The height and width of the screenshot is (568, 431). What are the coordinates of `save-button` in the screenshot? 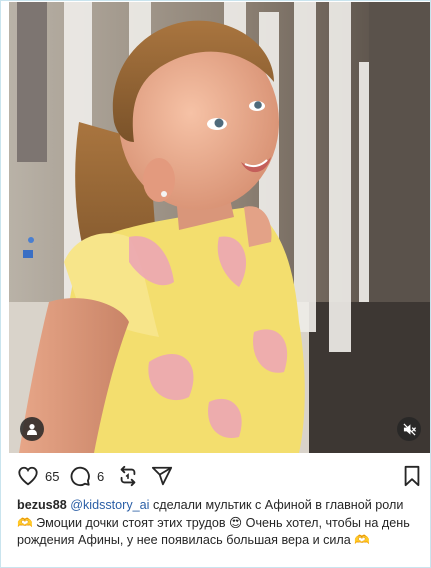 It's located at (412, 476).